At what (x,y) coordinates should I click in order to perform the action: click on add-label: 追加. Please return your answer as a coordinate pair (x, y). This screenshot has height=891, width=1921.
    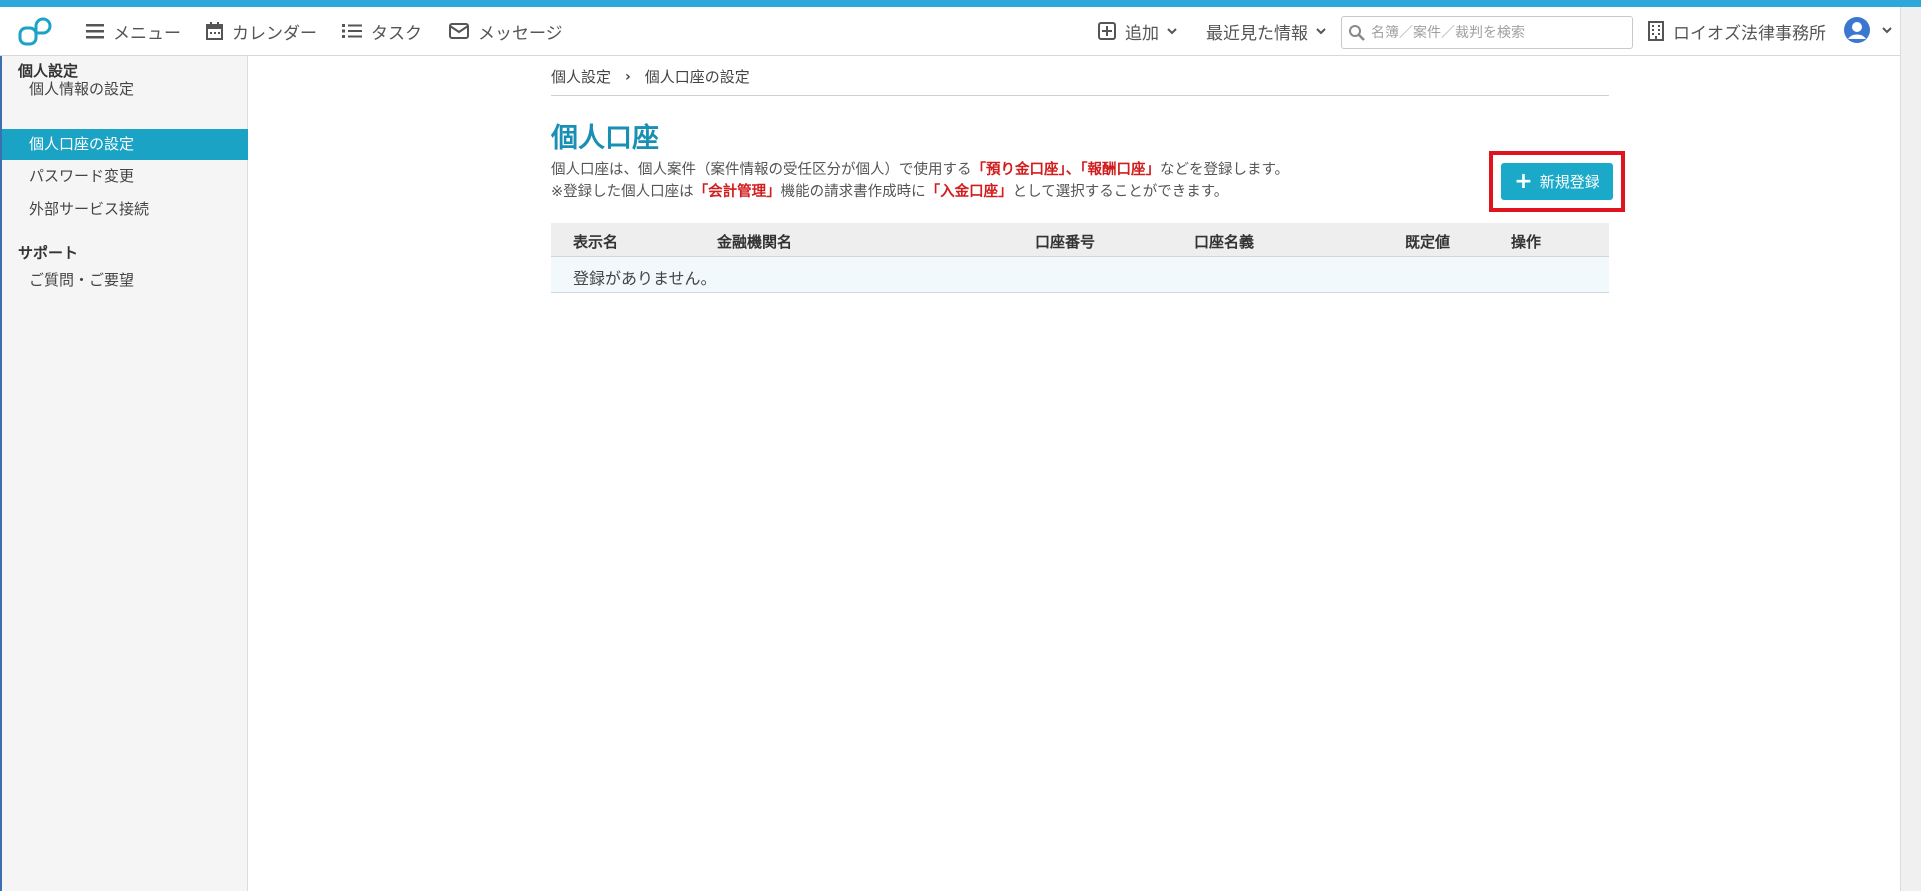
    Looking at the image, I should click on (1142, 33).